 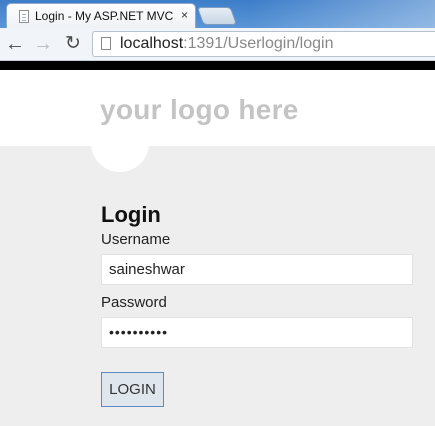 I want to click on url-host: localhost, so click(x=152, y=43).